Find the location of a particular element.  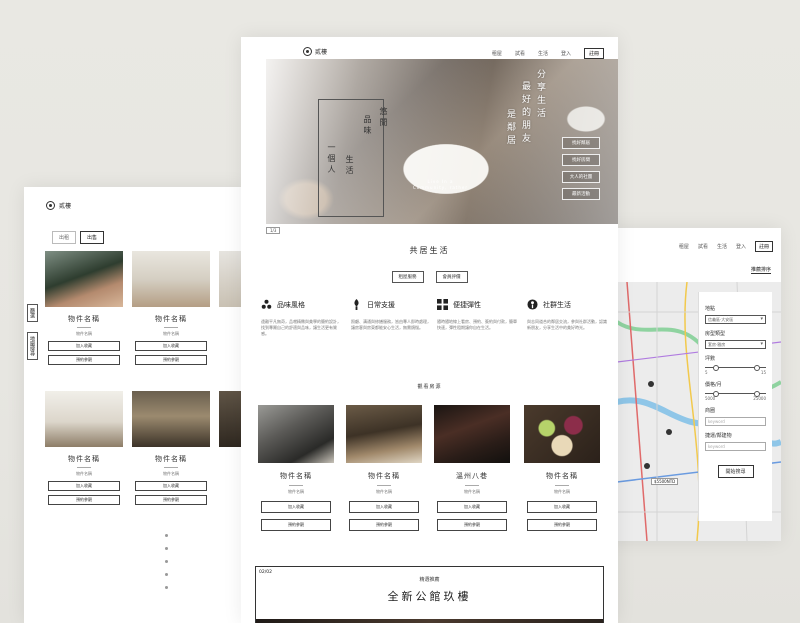

promo-banner: 02/02 精選推薦 全新公館玖樓 is located at coordinates (429, 594).